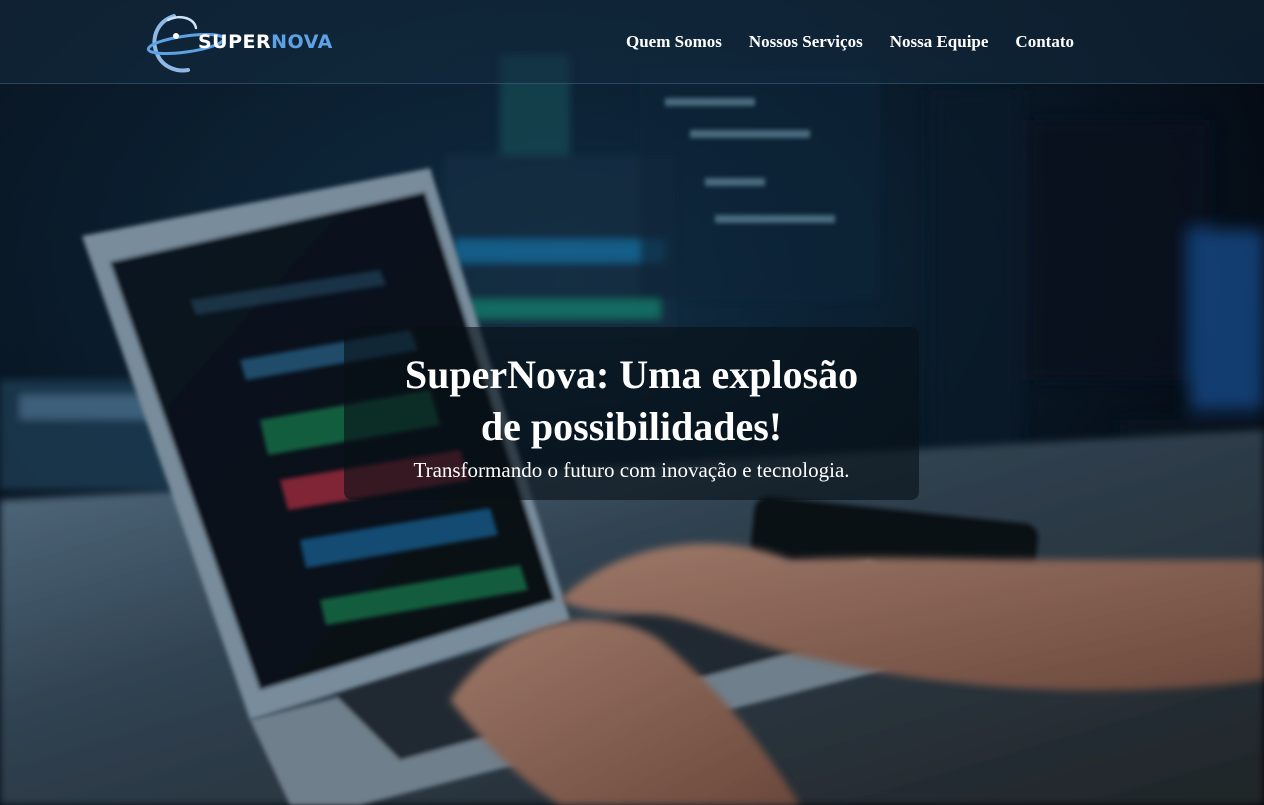 The height and width of the screenshot is (805, 1264). I want to click on nav-item-quem-somos: Quem Somos, so click(674, 43).